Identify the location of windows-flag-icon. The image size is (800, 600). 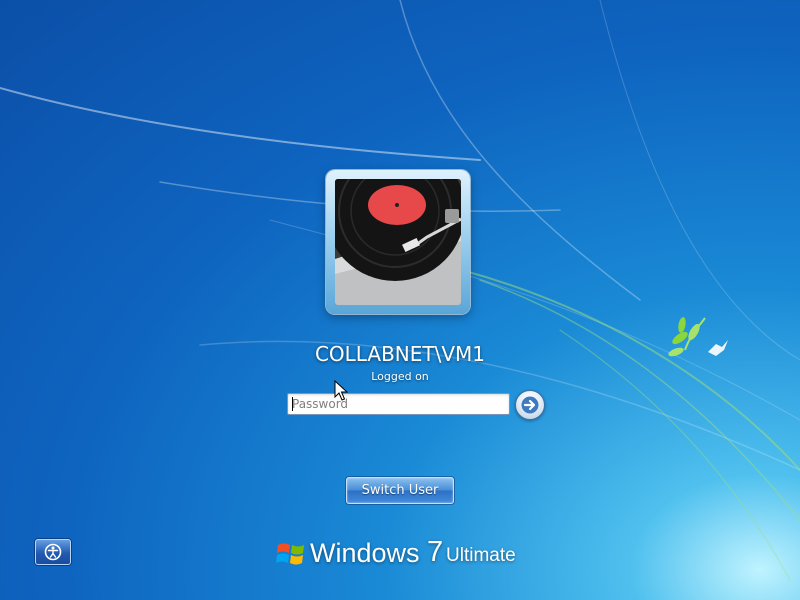
(290, 554).